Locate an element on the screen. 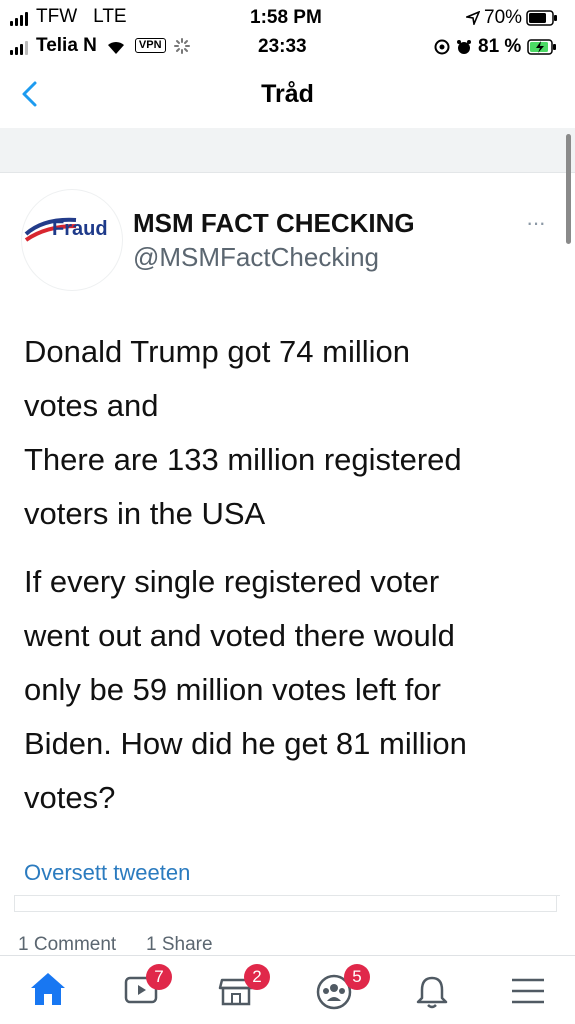 This screenshot has height=1024, width=575. menu-hamburger-icon is located at coordinates (528, 991).